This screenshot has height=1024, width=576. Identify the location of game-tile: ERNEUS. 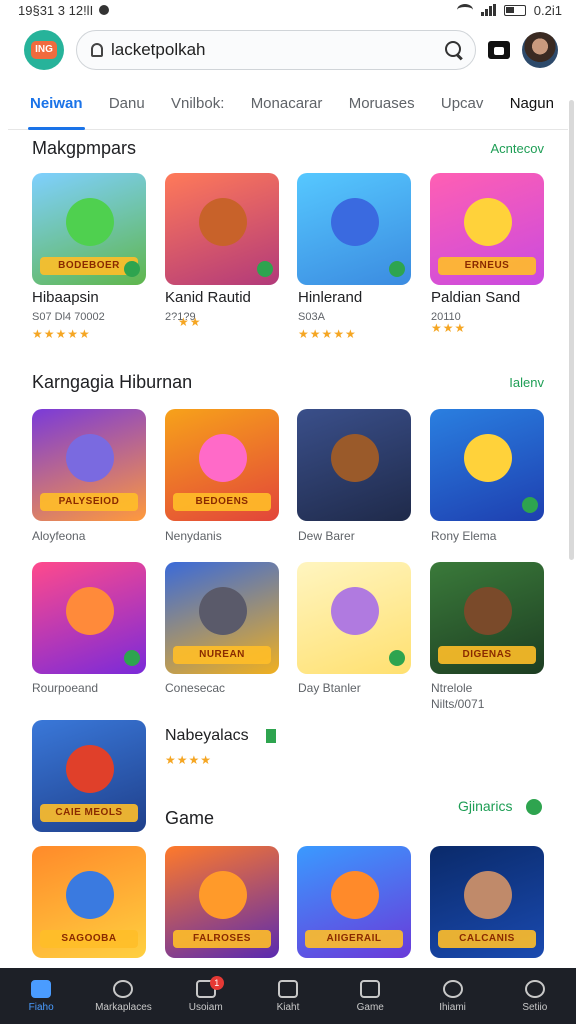
(487, 229).